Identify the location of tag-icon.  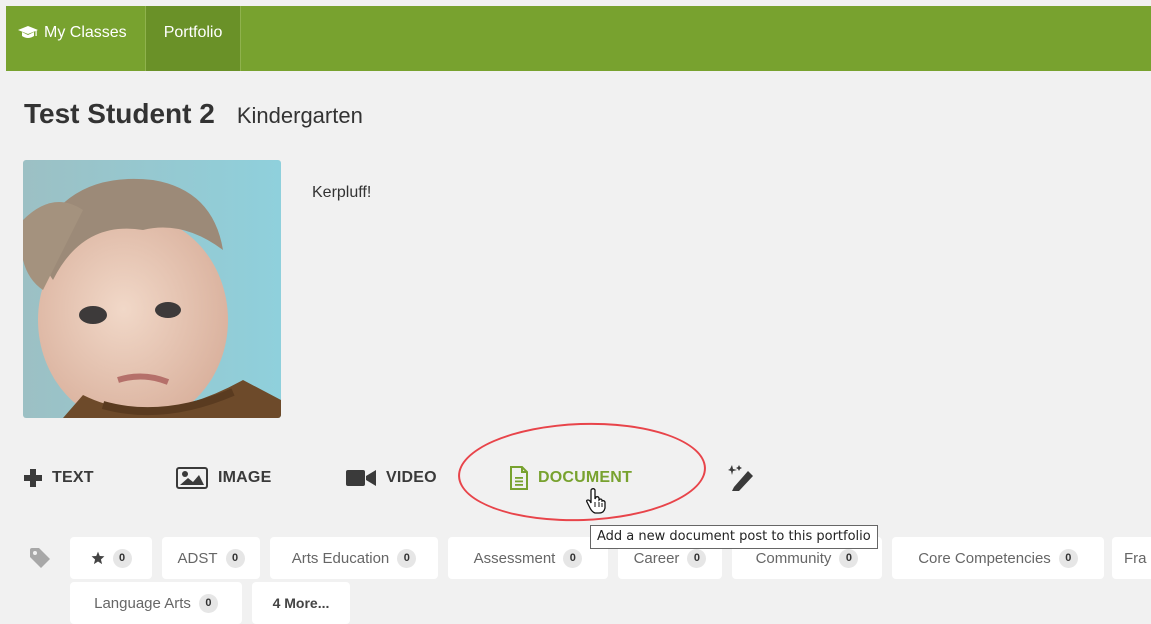
(40, 558).